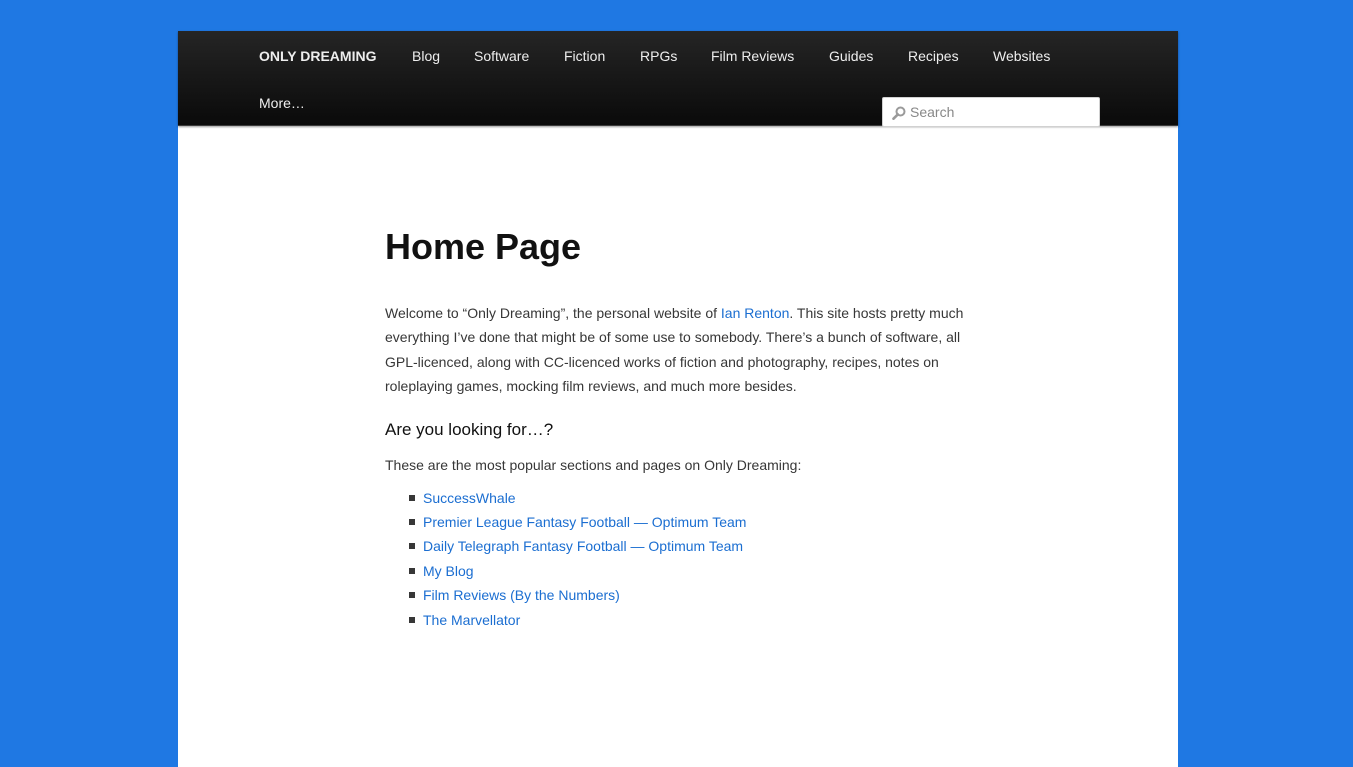  Describe the element at coordinates (752, 56) in the screenshot. I see `nav-item-film-reviews: Film Reviews` at that location.